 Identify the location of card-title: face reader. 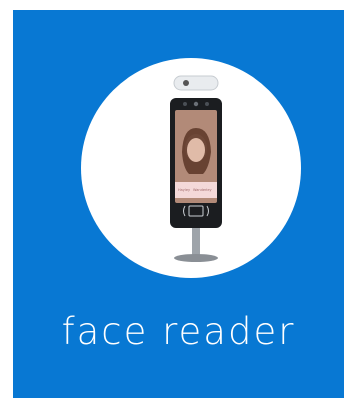
(178, 331).